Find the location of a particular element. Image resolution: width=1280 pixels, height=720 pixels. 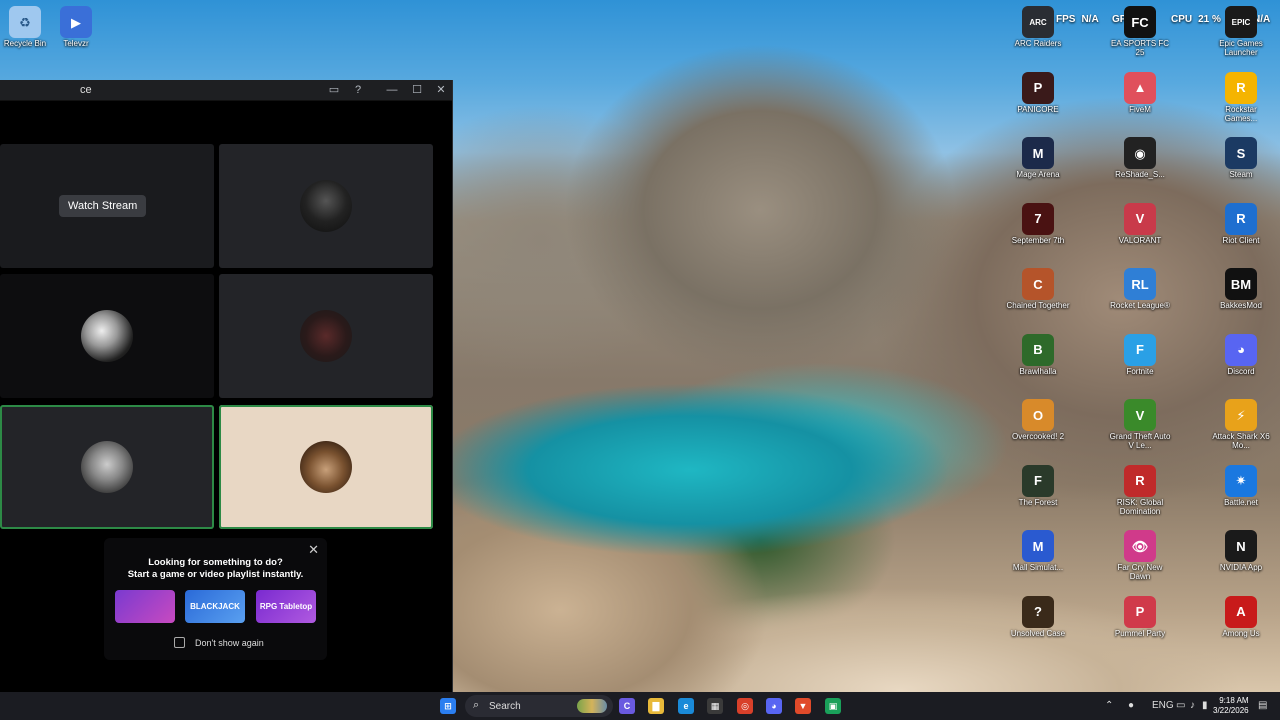

televzr-icon: ▶ is located at coordinates (76, 22).